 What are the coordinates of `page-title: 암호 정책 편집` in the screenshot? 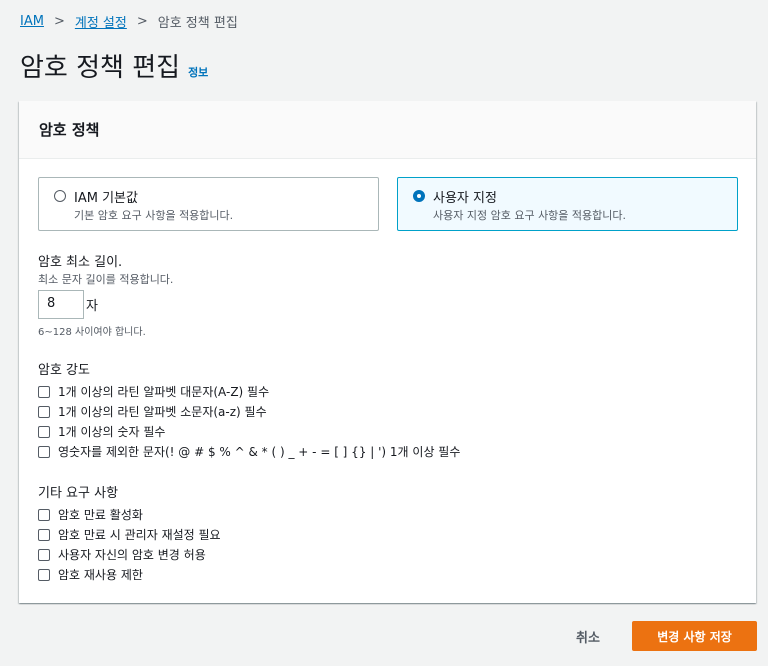 It's located at (100, 68).